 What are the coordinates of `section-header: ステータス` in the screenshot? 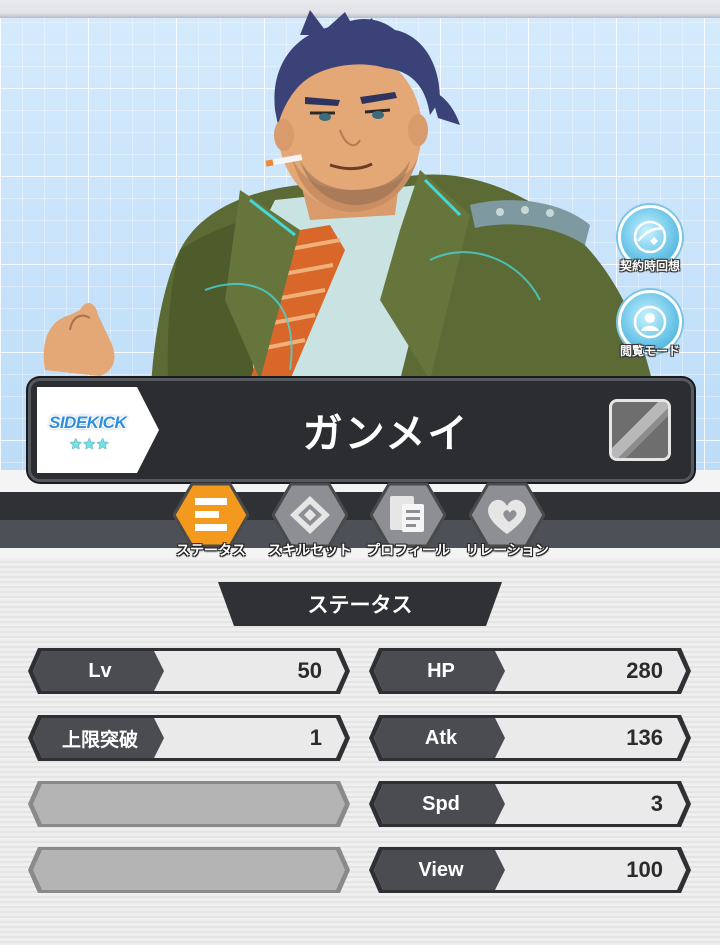 It's located at (360, 604).